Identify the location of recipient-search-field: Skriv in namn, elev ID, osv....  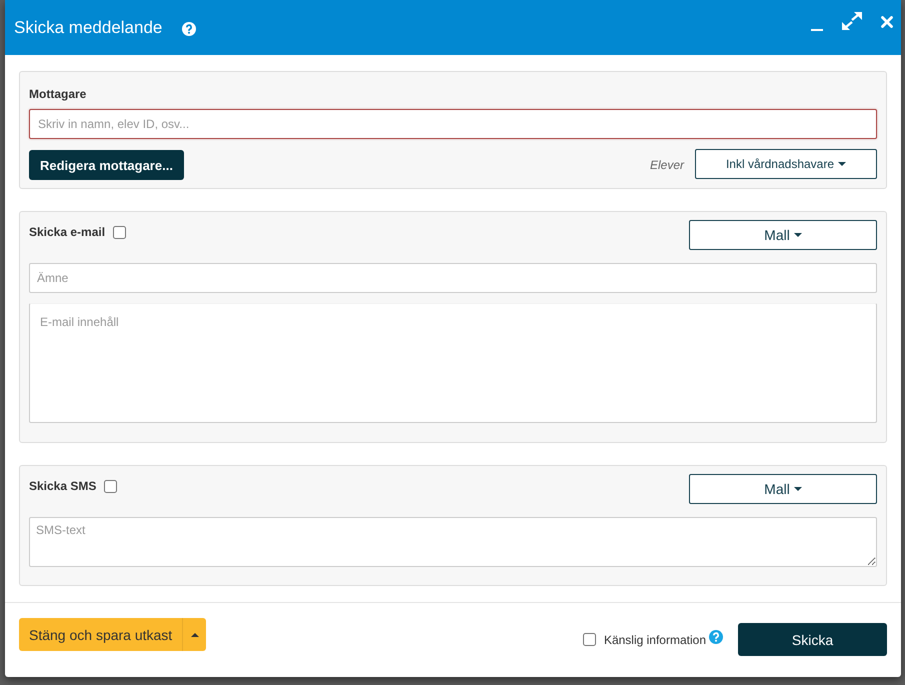
(453, 124).